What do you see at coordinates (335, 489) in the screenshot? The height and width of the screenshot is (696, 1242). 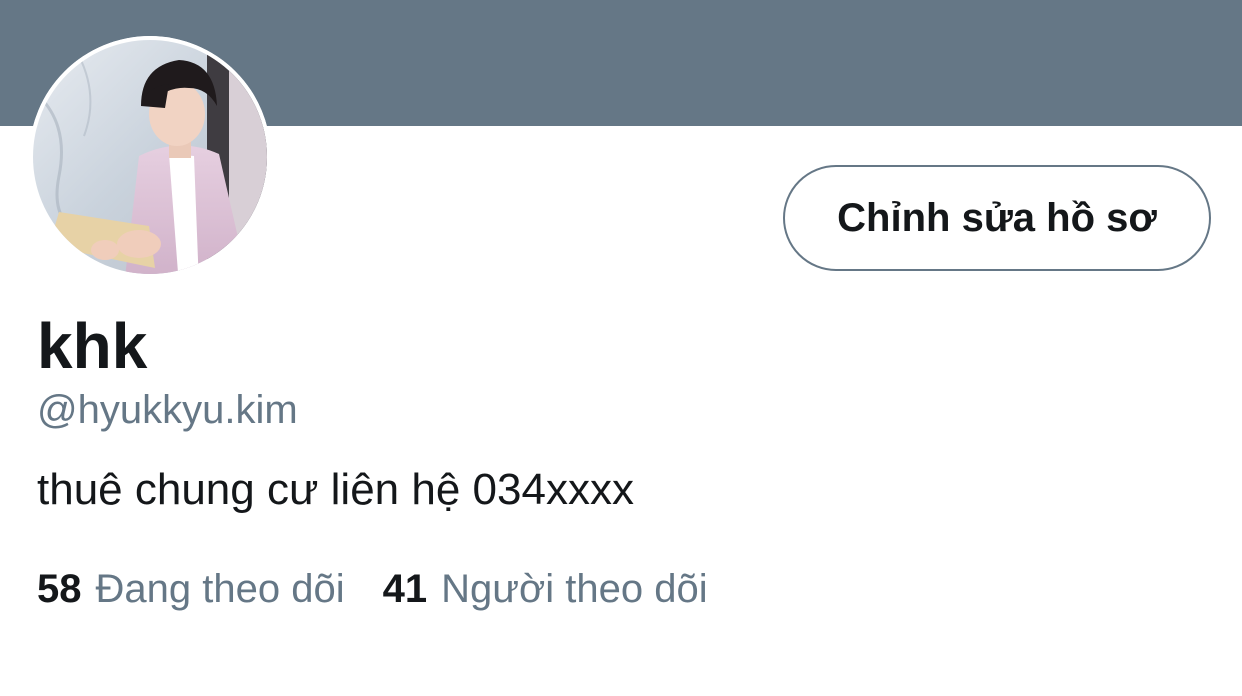 I see `profile-bio: thuê chung cư liên hệ 034xxxx` at bounding box center [335, 489].